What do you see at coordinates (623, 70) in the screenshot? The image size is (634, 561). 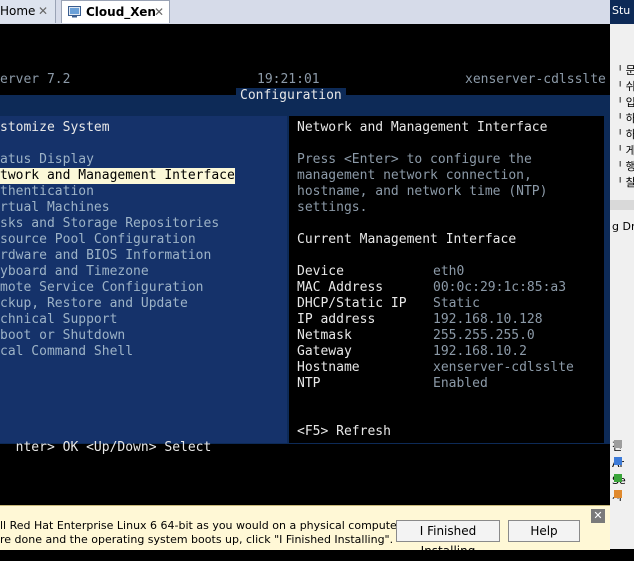 I see `strip-line: ᅵ 문자` at bounding box center [623, 70].